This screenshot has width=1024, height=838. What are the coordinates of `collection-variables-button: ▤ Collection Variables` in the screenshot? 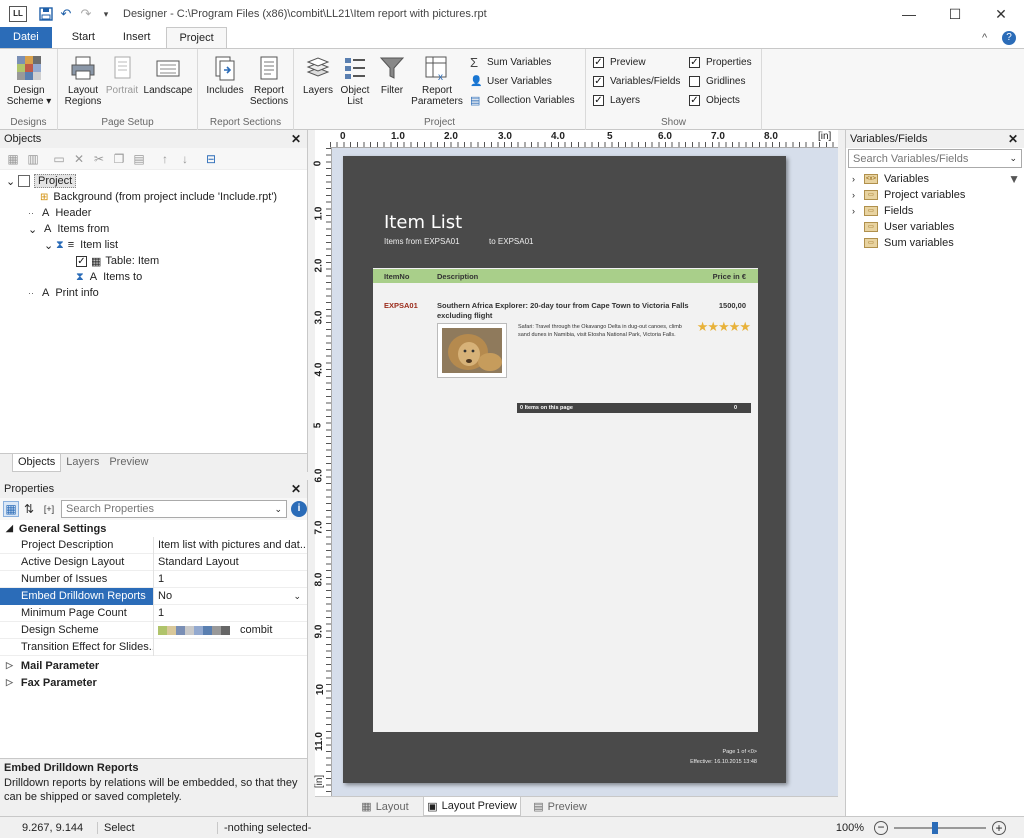 It's located at (526, 100).